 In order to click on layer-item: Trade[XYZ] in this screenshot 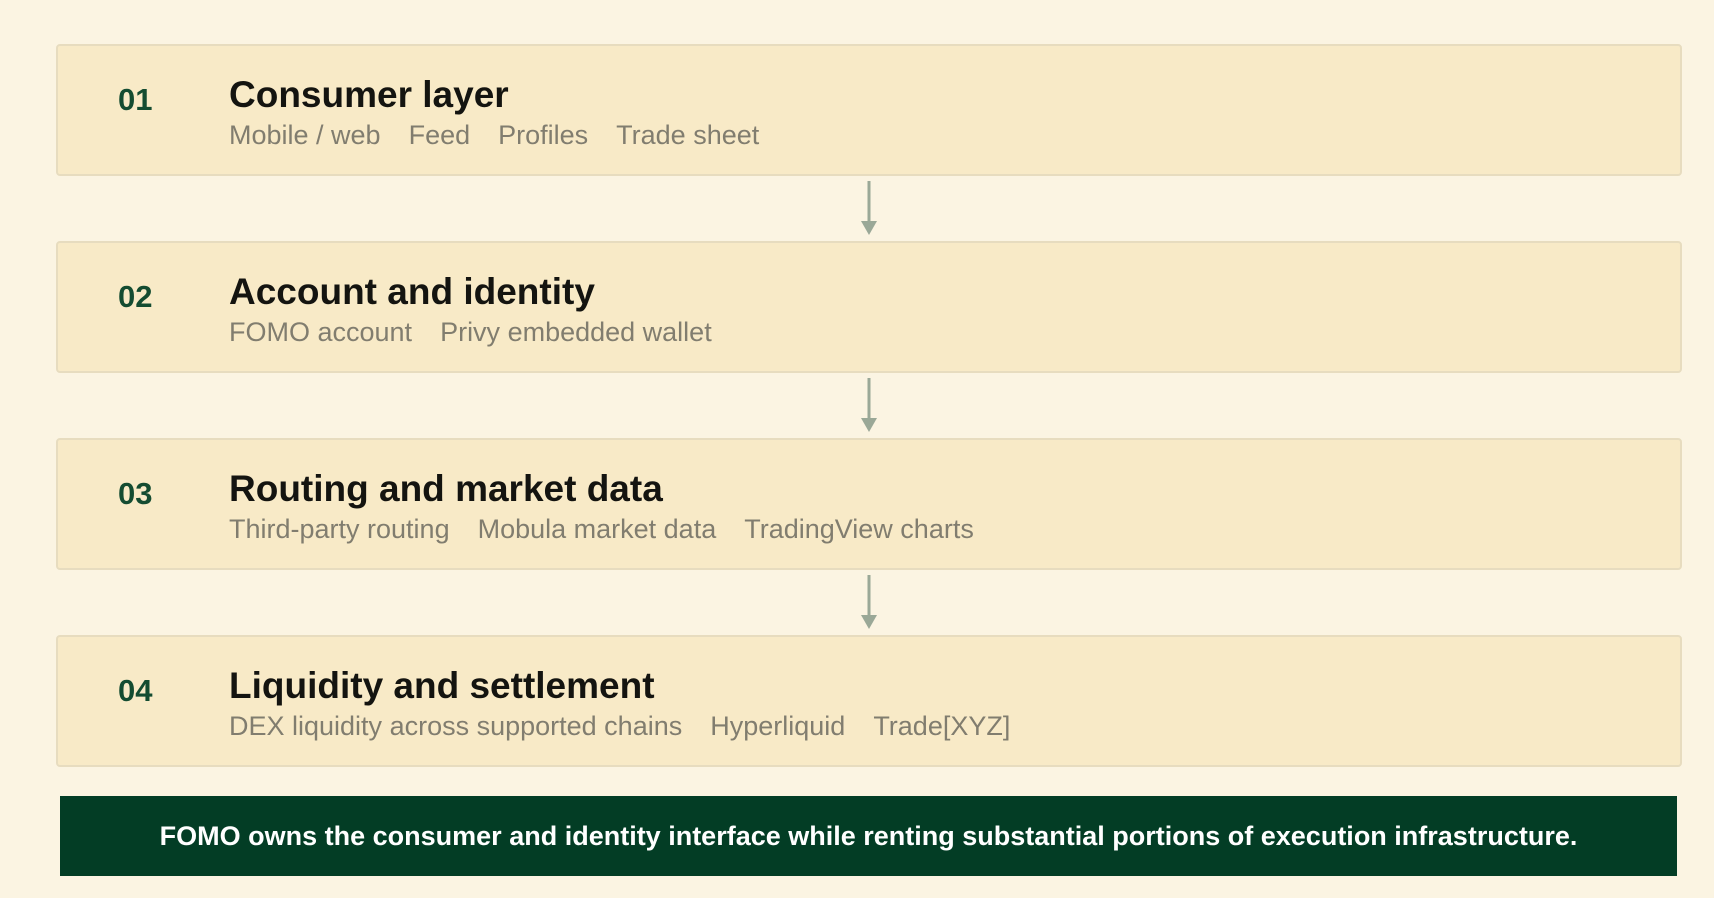, I will do `click(942, 726)`.